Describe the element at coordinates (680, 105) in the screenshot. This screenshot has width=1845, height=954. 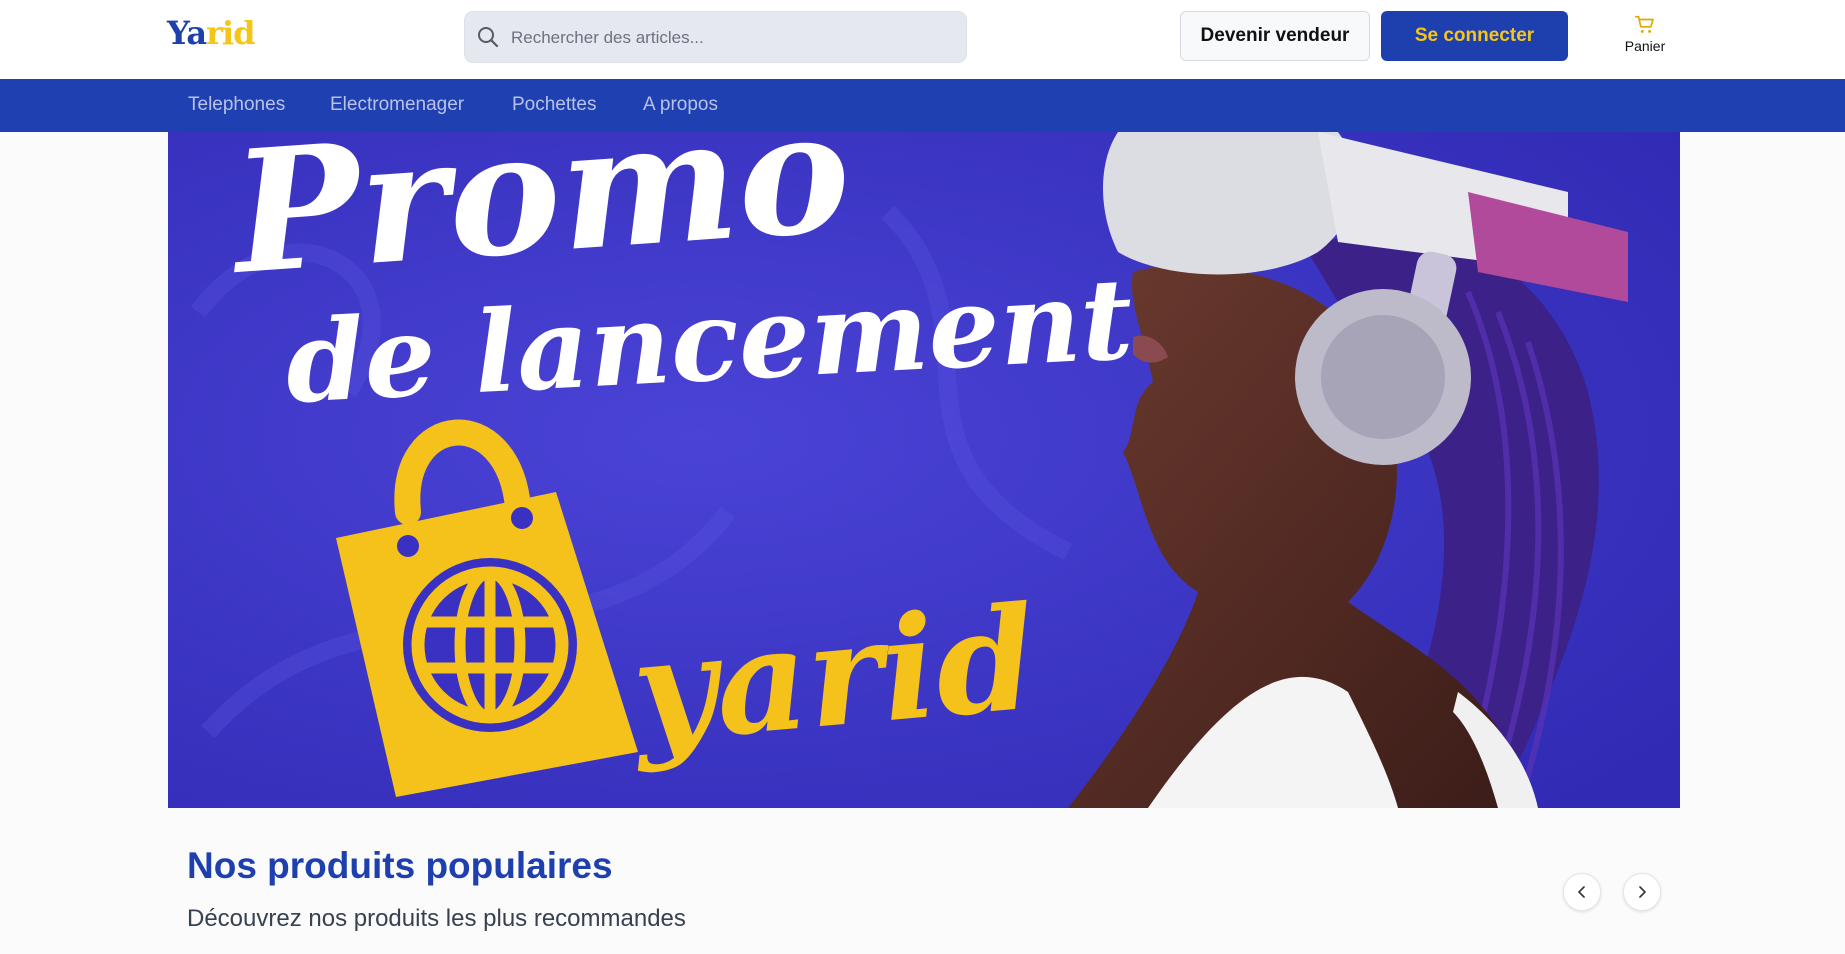
I see `nav-item-a-propos: A propos` at that location.